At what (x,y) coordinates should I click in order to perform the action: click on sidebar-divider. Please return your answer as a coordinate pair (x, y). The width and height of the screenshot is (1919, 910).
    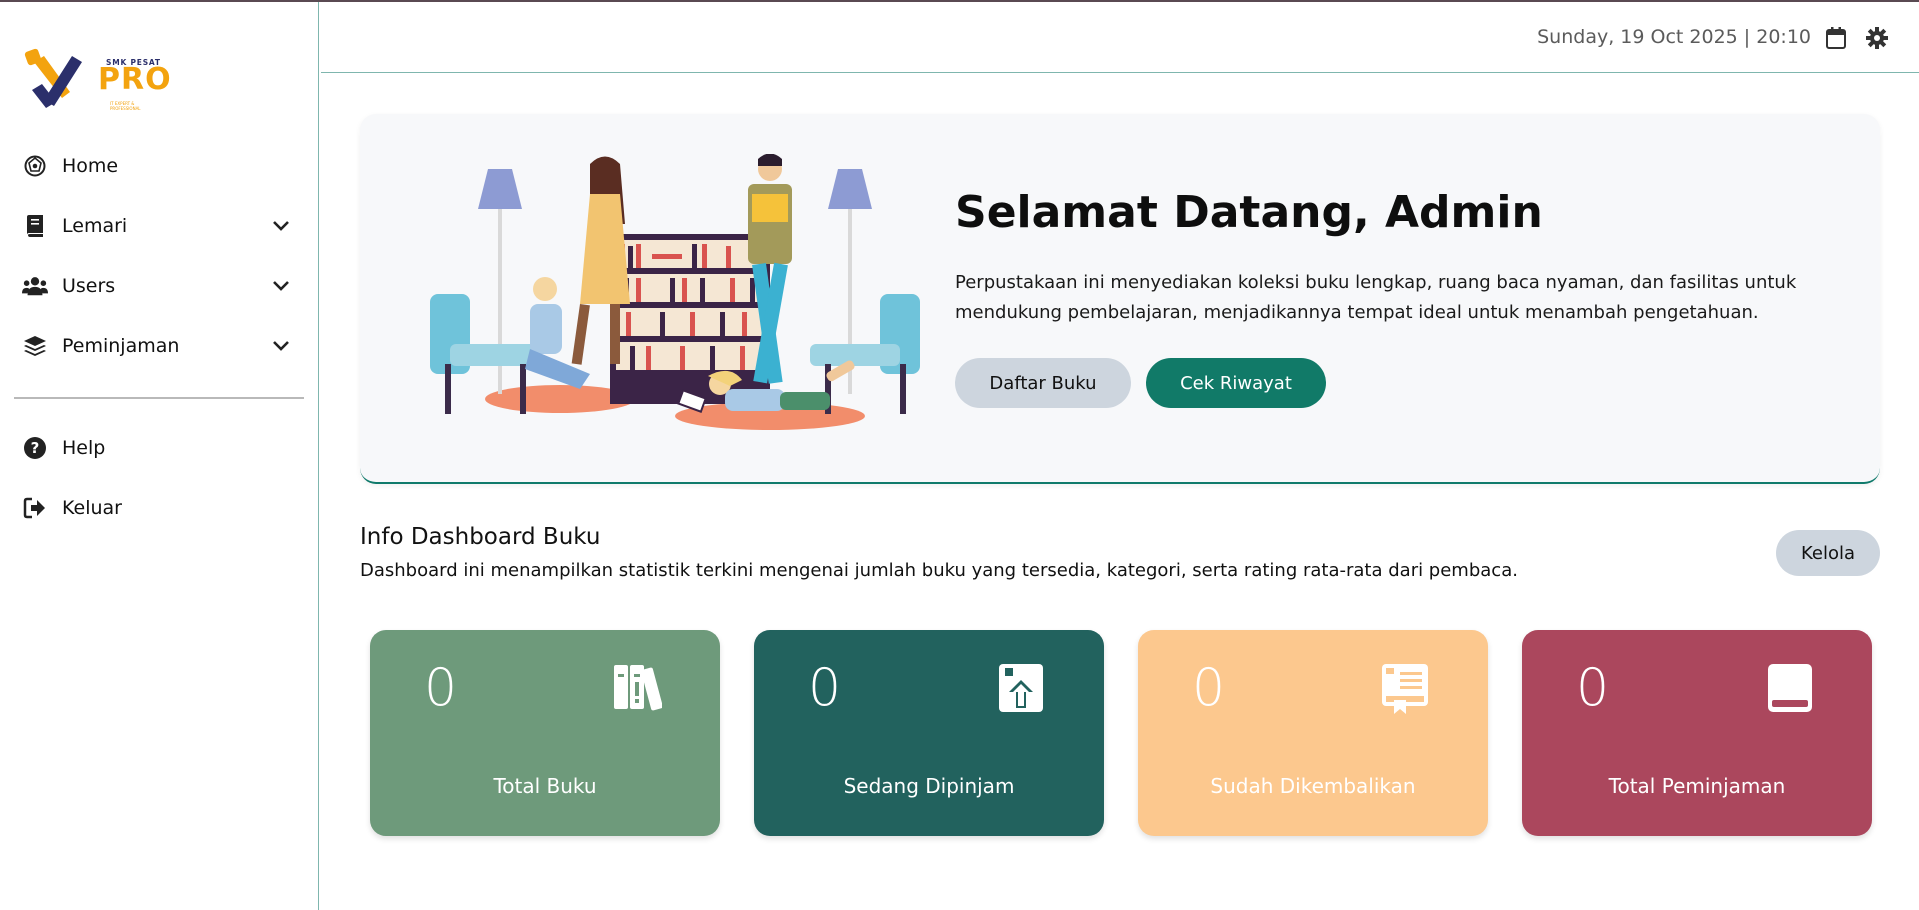
    Looking at the image, I should click on (159, 398).